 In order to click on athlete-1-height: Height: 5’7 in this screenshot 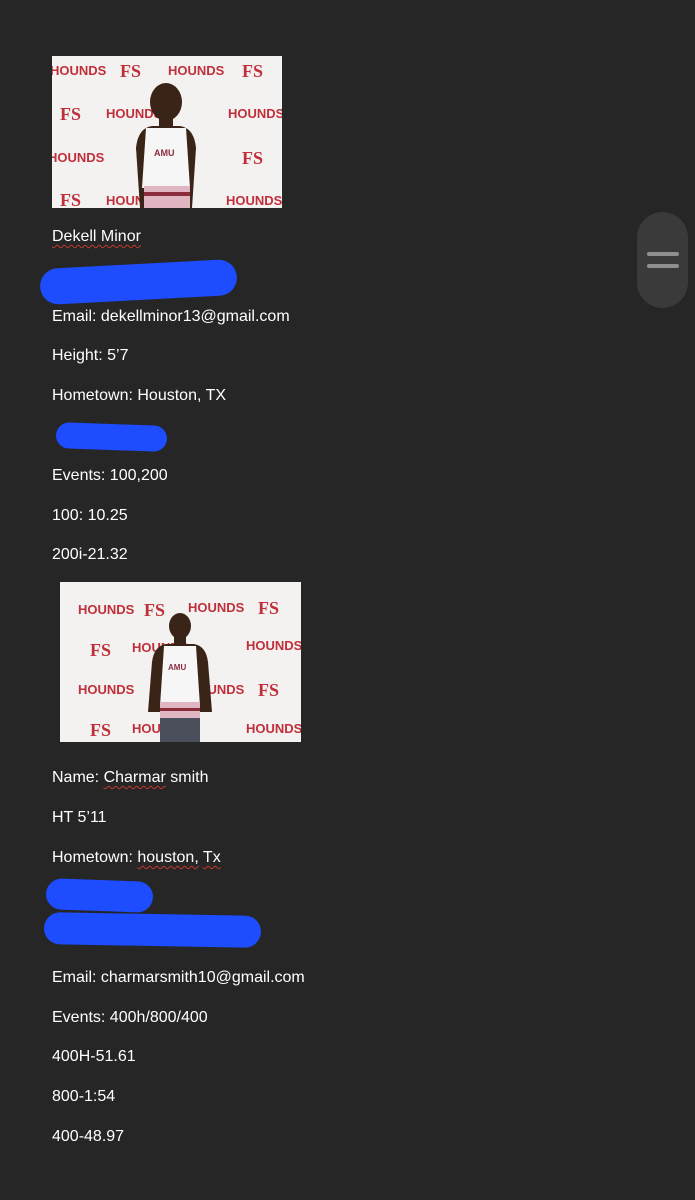, I will do `click(90, 355)`.